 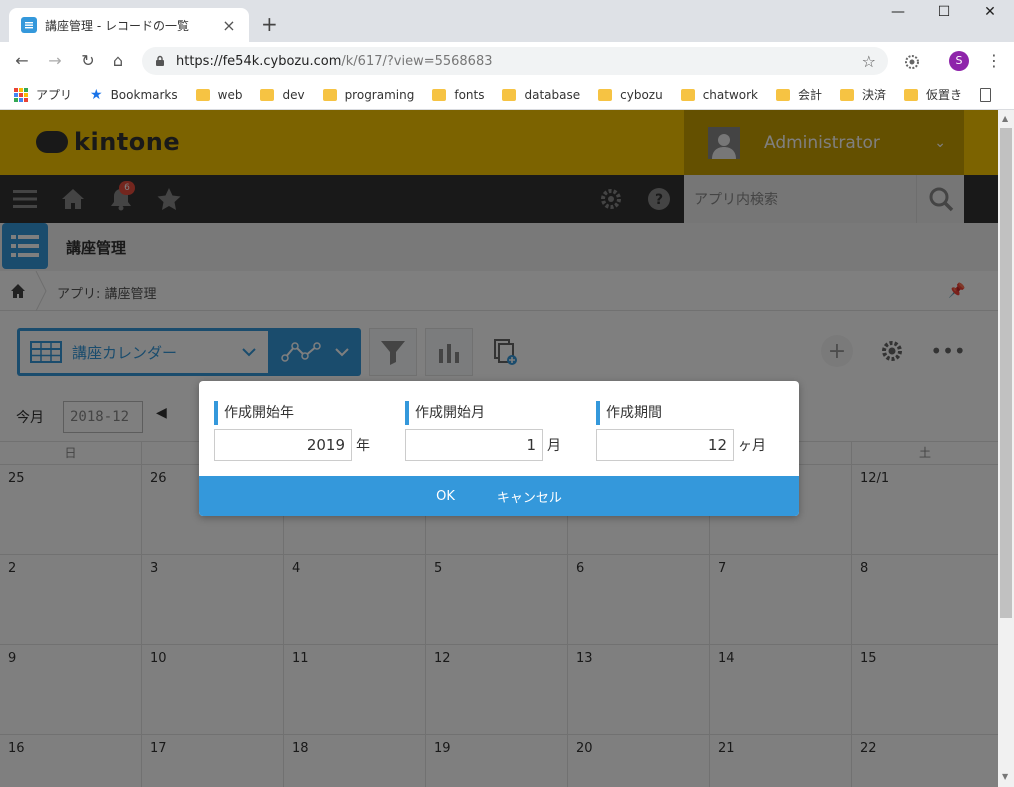 I want to click on bookmark-apps: アプリ, so click(x=43, y=94).